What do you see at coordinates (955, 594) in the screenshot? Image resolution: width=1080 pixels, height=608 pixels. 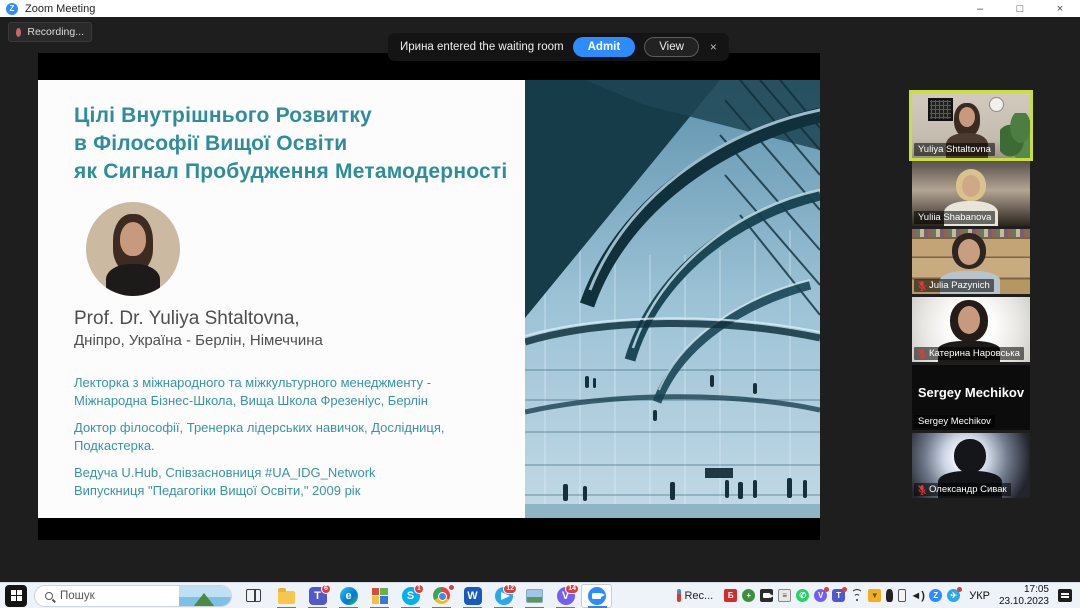 I see `telegram-tray-icon: ✈` at bounding box center [955, 594].